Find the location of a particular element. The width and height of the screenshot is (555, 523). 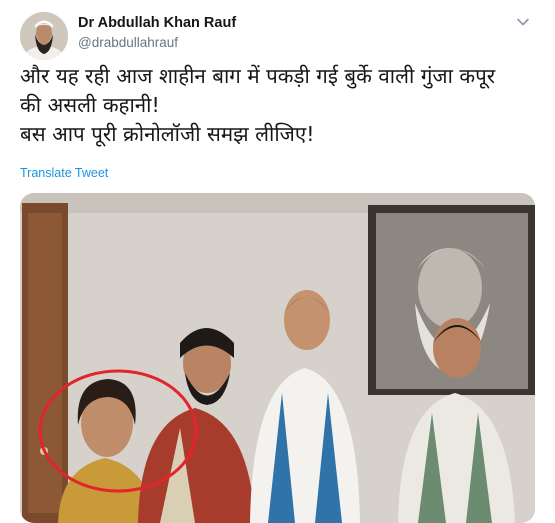

tweet-text-line: की असली कहानी! is located at coordinates (90, 105).